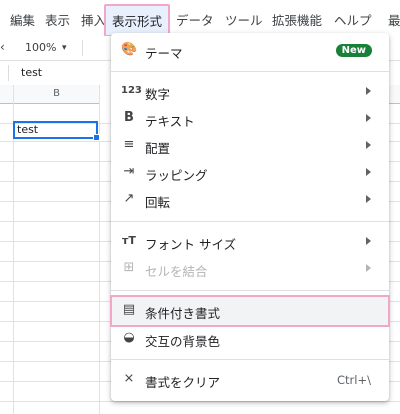 The image size is (400, 414). Describe the element at coordinates (8, 73) in the screenshot. I see `formula-divider` at that location.